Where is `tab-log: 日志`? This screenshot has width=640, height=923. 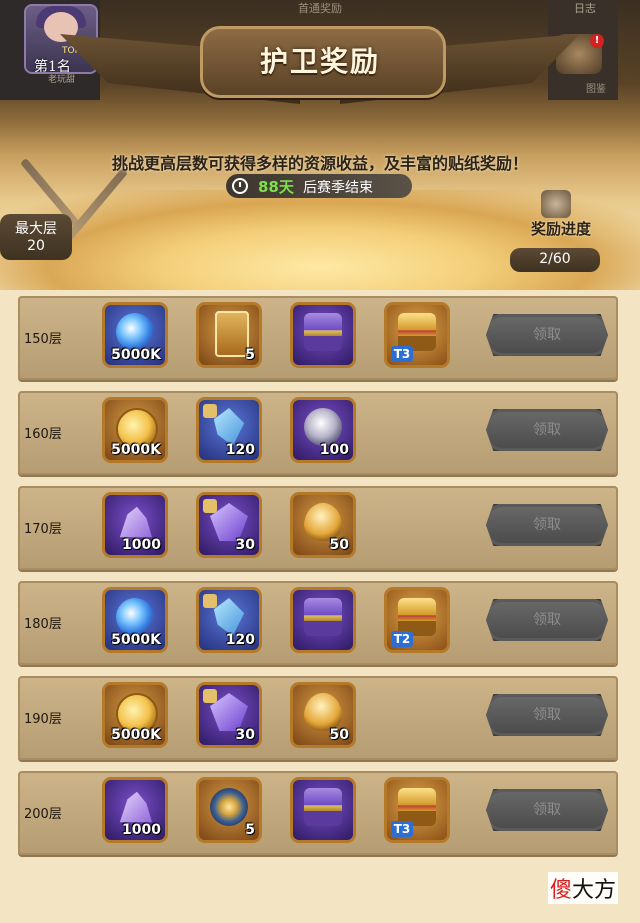 tab-log: 日志 is located at coordinates (585, 8).